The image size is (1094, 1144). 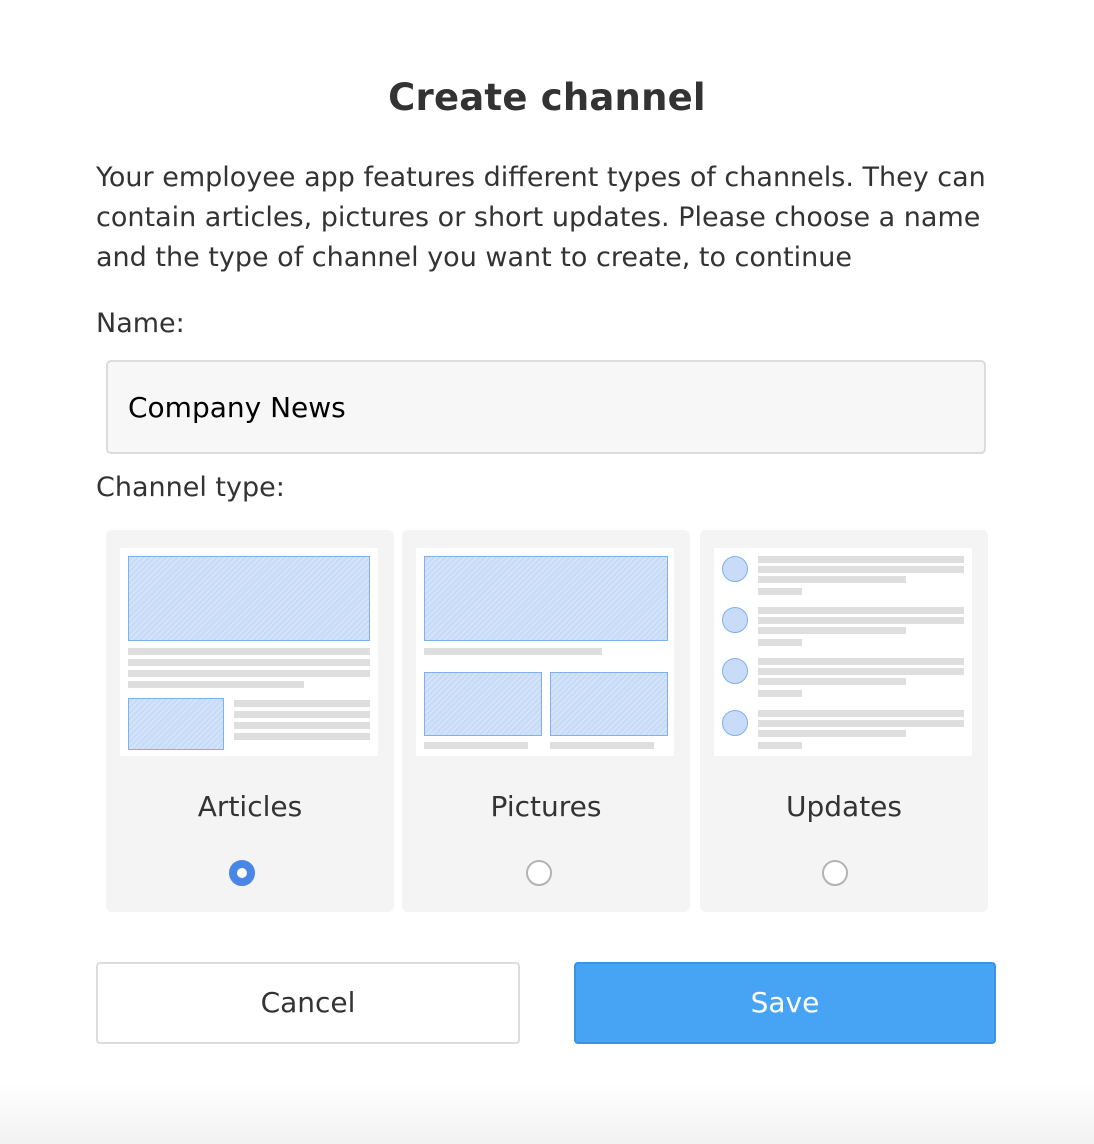 What do you see at coordinates (250, 806) in the screenshot?
I see `channel-type-label-articles: Articles` at bounding box center [250, 806].